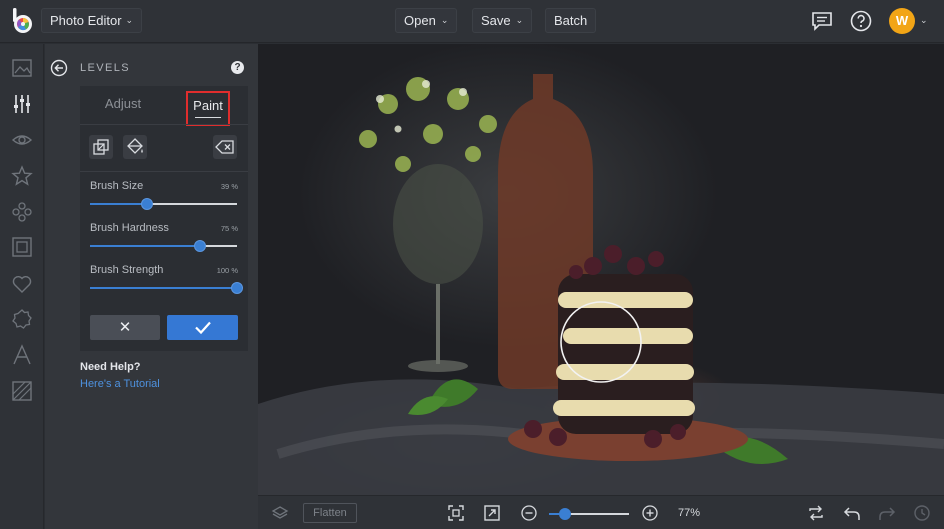 The width and height of the screenshot is (944, 529). Describe the element at coordinates (861, 21) in the screenshot. I see `help-icon` at that location.